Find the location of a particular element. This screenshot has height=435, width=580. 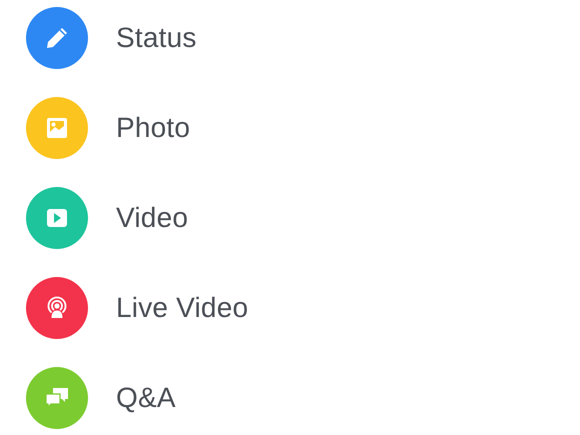

option-label: Status is located at coordinates (156, 38).